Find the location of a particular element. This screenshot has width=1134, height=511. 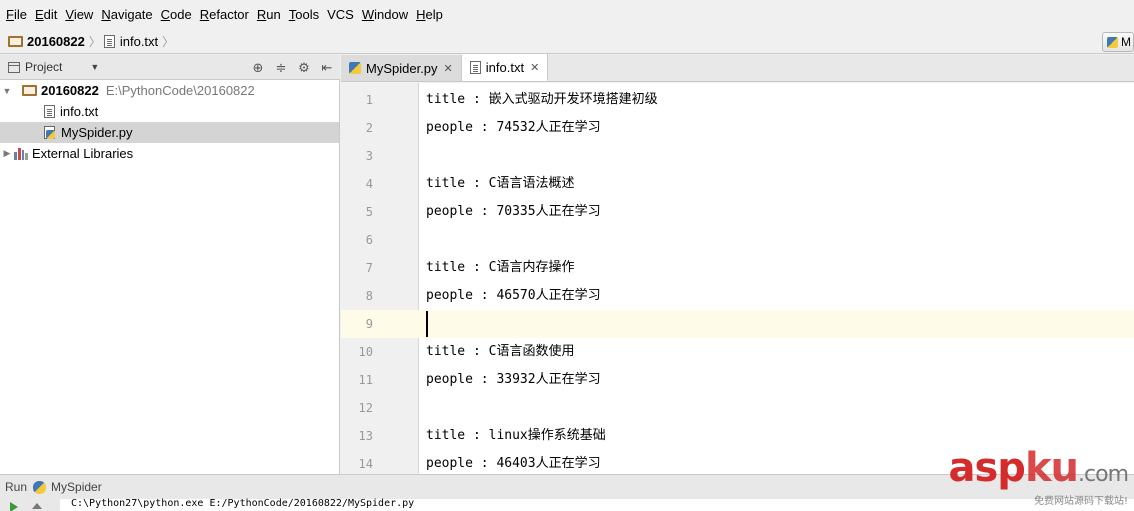

menu-window: Window is located at coordinates (385, 15).